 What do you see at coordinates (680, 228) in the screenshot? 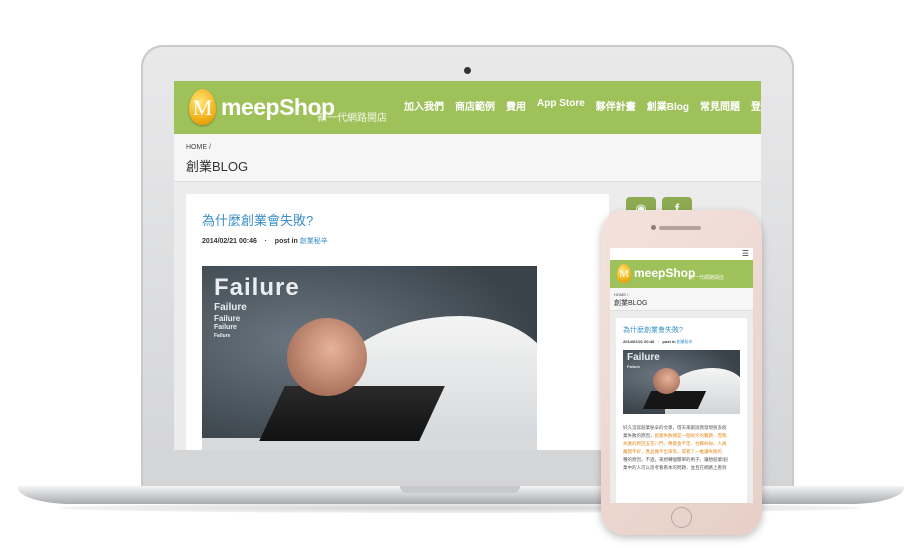
I see `phone-speaker` at bounding box center [680, 228].